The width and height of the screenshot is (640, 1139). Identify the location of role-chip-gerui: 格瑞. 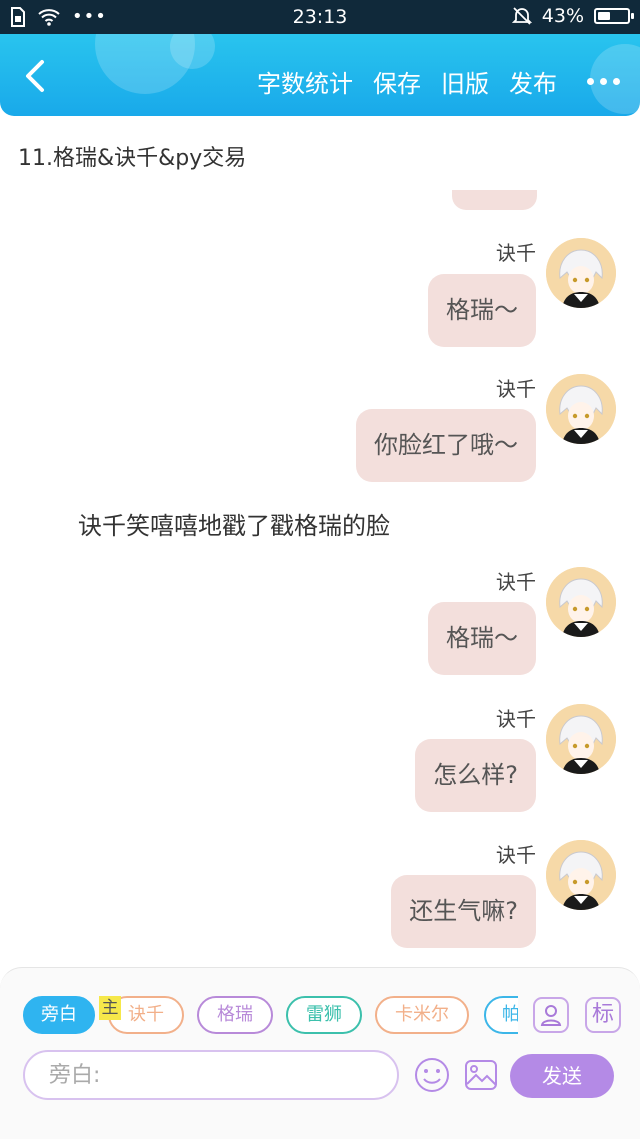
(235, 1015).